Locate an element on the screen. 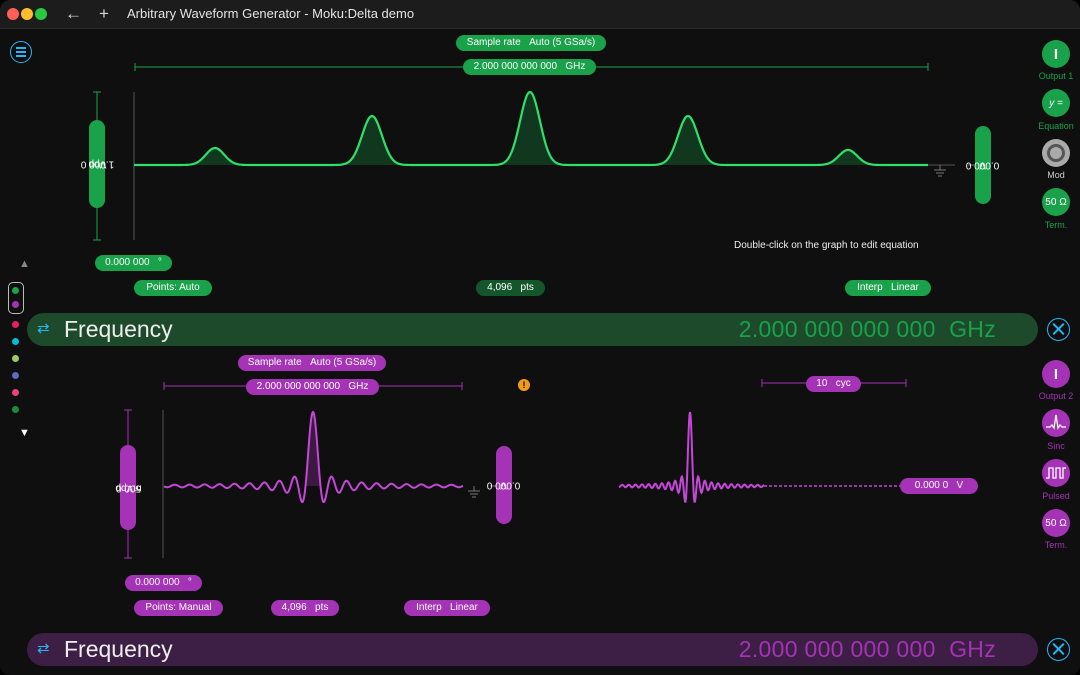 The height and width of the screenshot is (675, 1080). ground-icon is located at coordinates (474, 492).